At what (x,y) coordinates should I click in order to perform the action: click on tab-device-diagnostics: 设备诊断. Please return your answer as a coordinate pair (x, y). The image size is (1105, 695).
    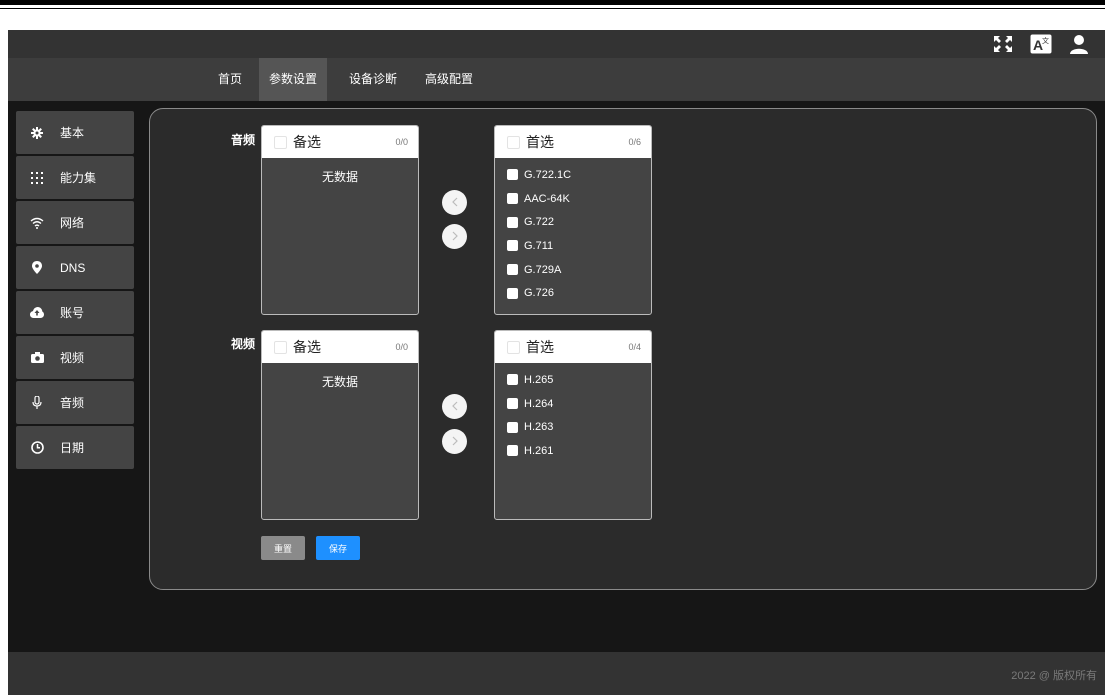
    Looking at the image, I should click on (373, 79).